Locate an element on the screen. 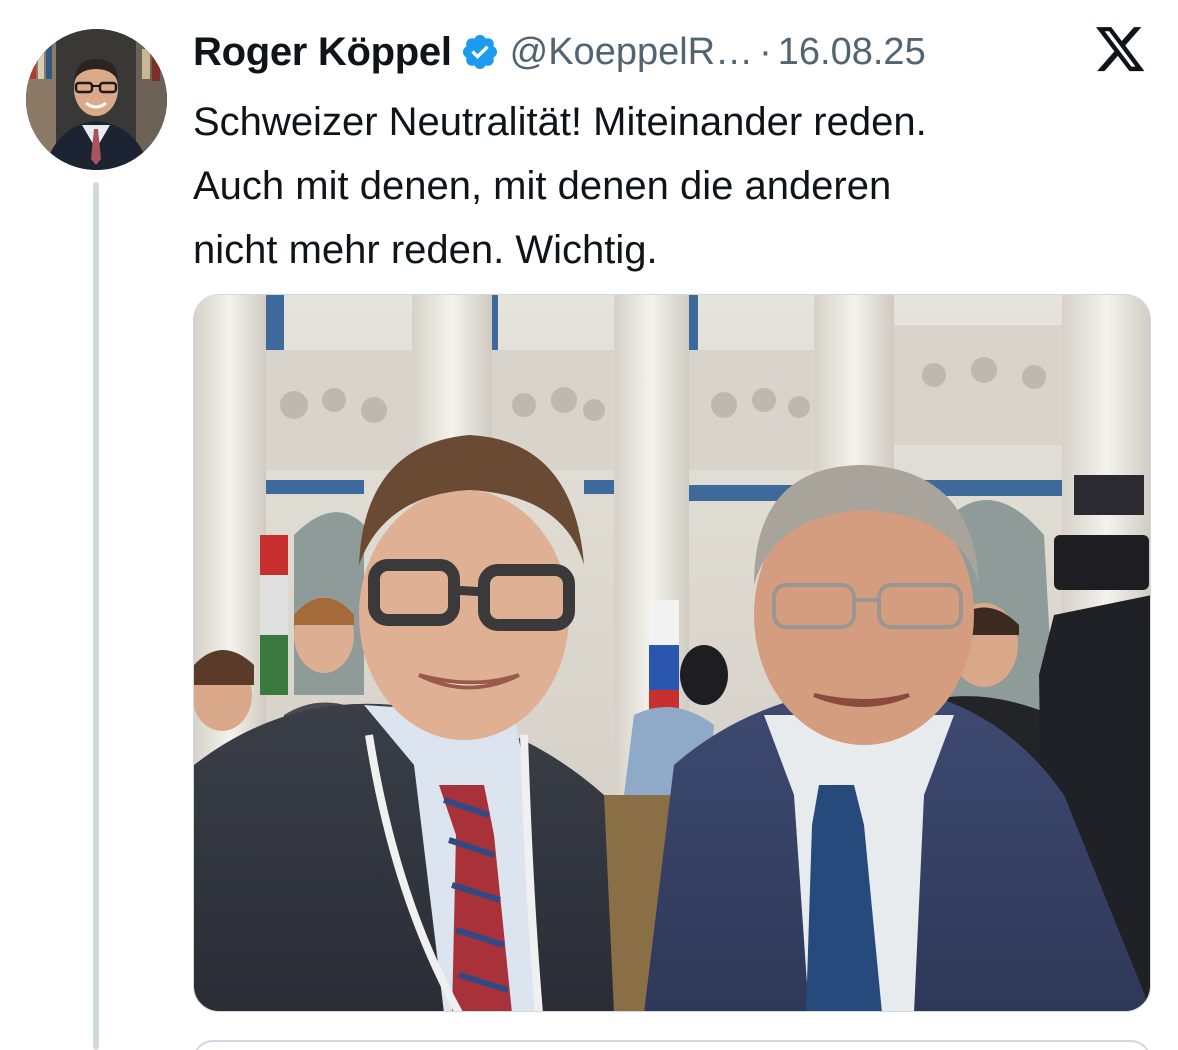 This screenshot has width=1178, height=1050. tweet-text-line: Auch mit denen, mit denen die anderen is located at coordinates (542, 186).